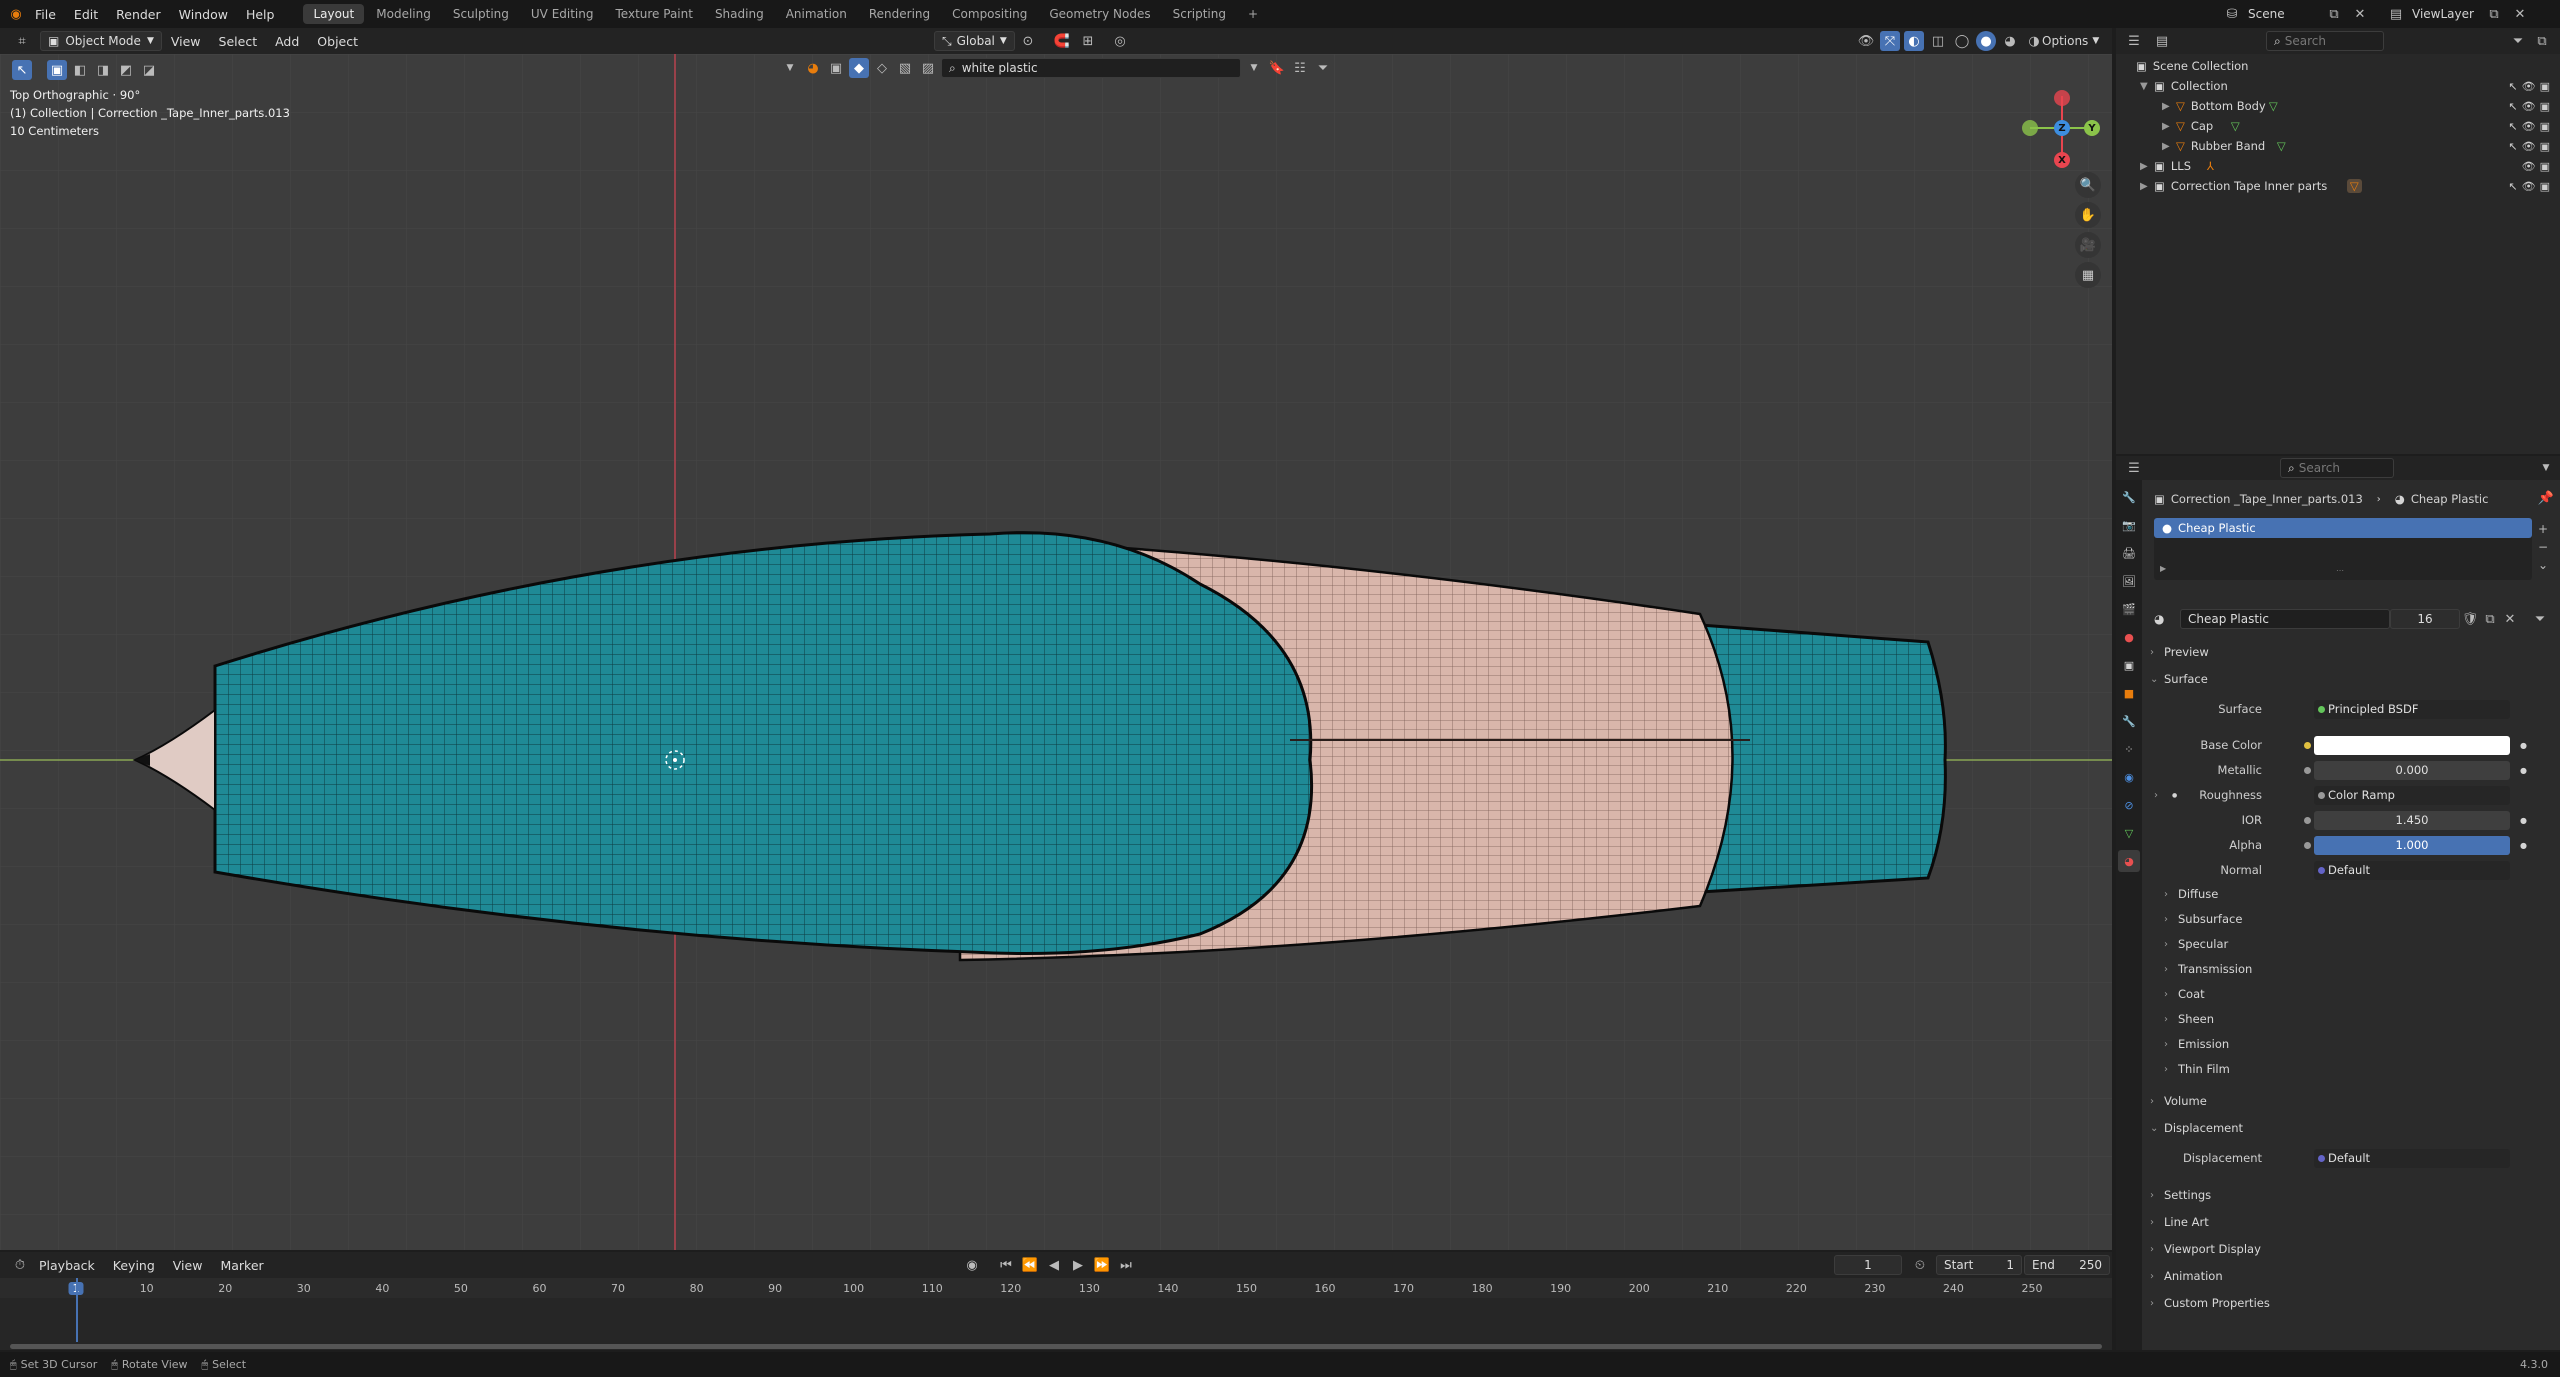 The height and width of the screenshot is (1377, 2560). I want to click on unlink-icon: ✕, so click(2510, 619).